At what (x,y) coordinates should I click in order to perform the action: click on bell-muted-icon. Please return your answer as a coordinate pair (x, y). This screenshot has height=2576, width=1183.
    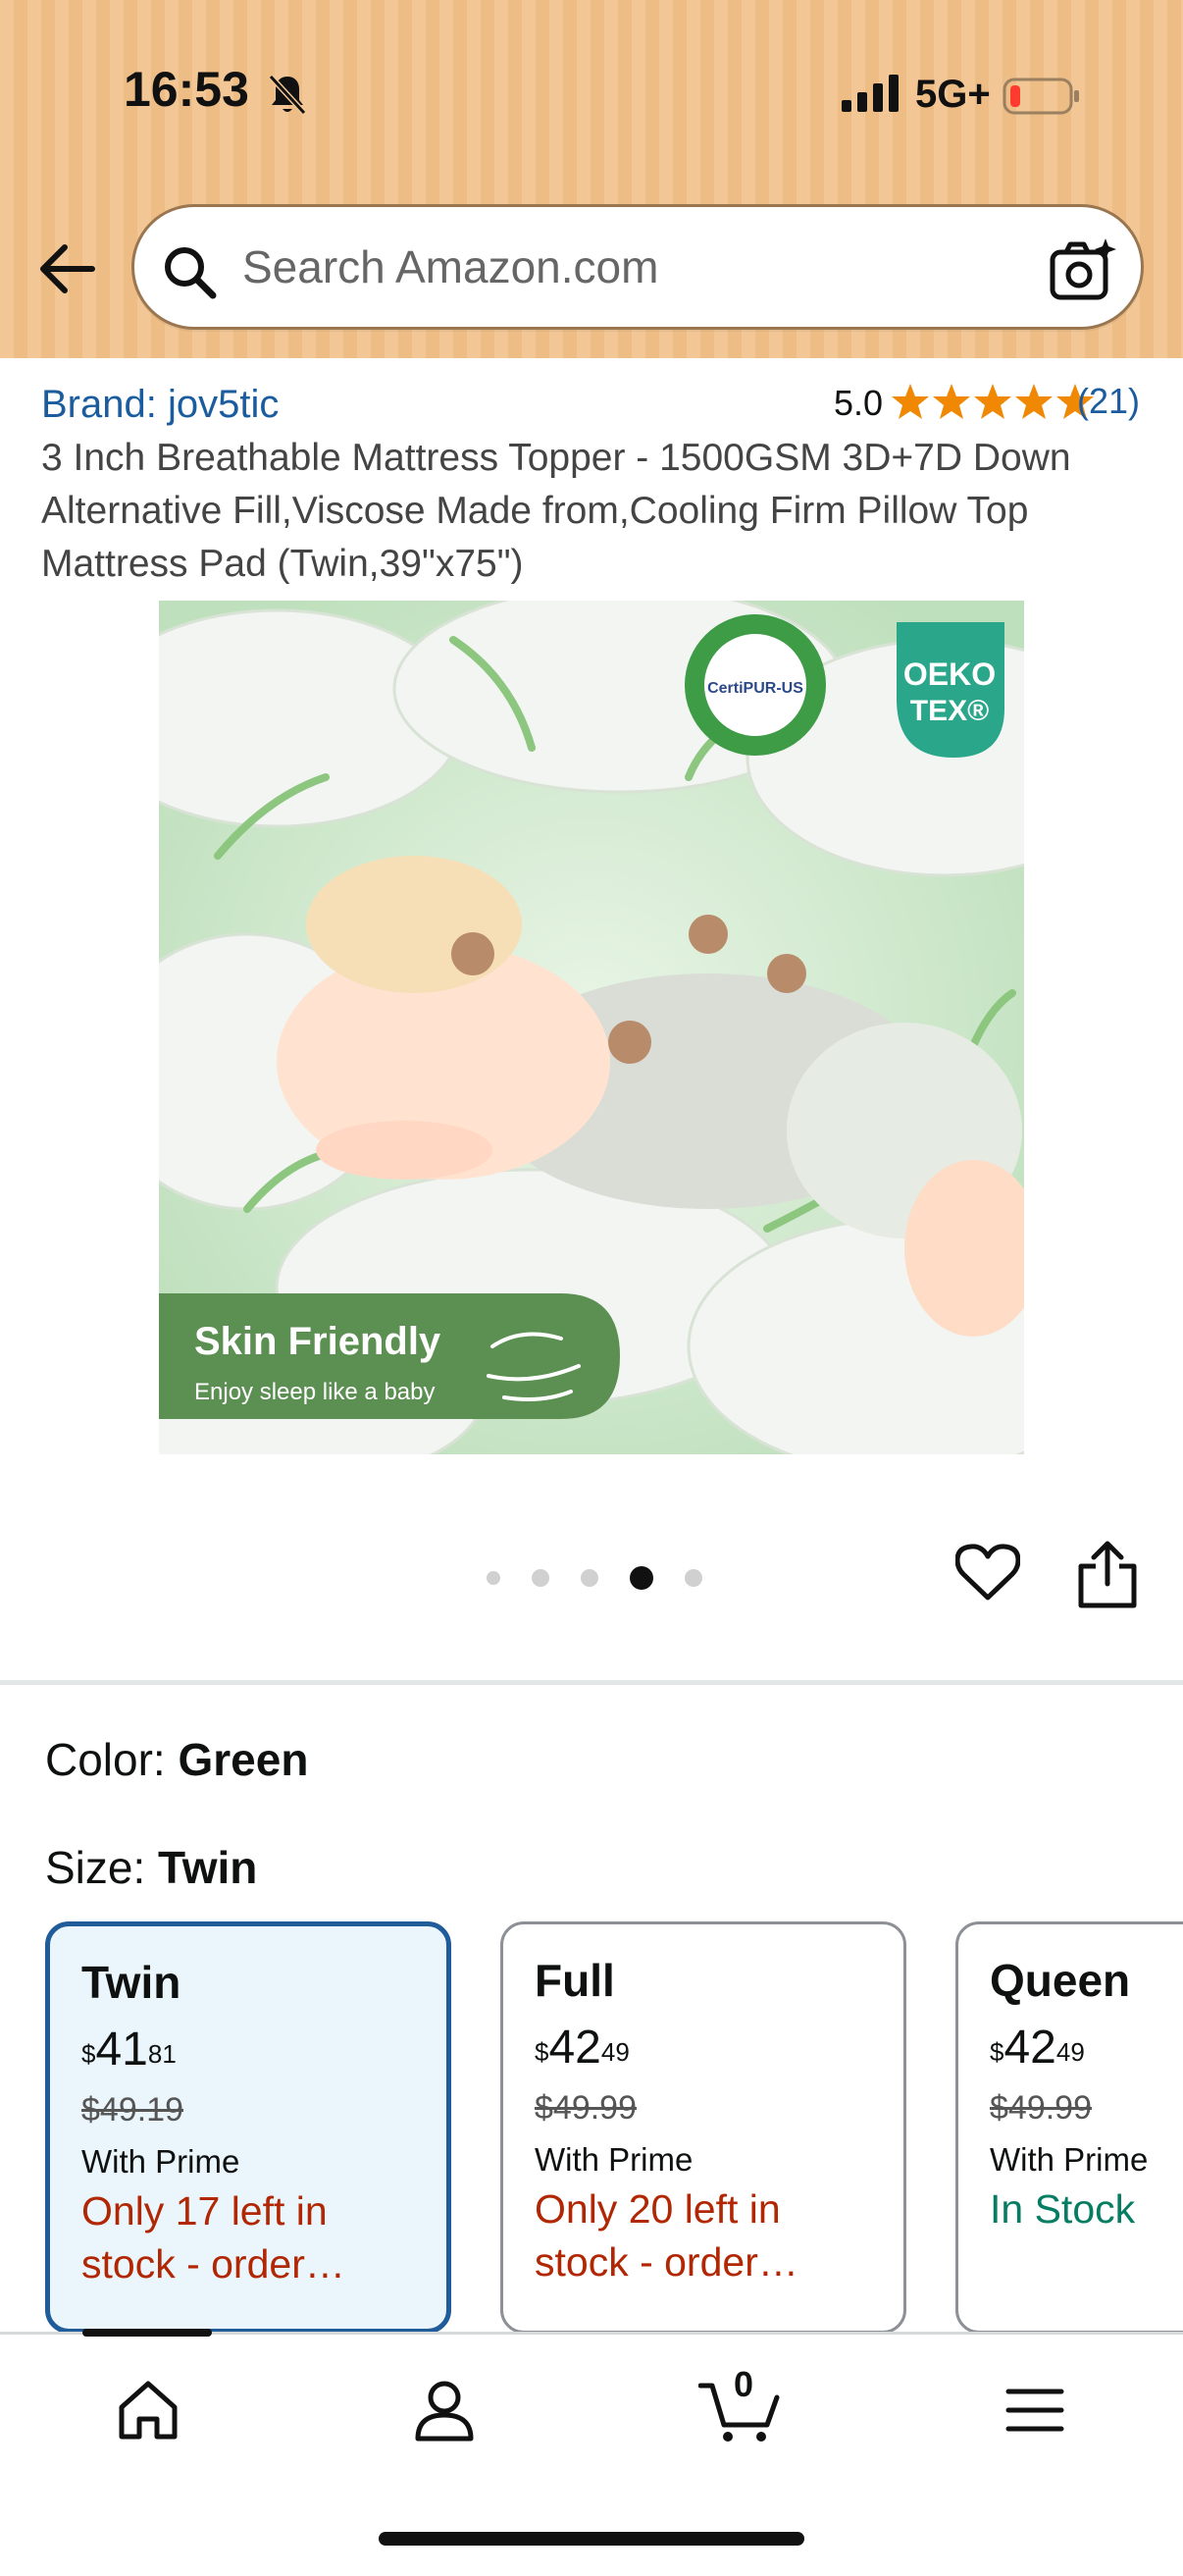
    Looking at the image, I should click on (287, 95).